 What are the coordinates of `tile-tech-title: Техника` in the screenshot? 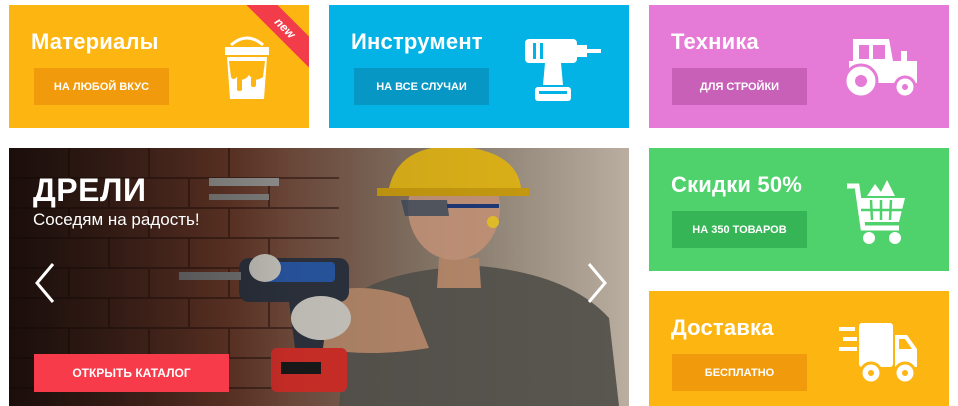 It's located at (715, 41).